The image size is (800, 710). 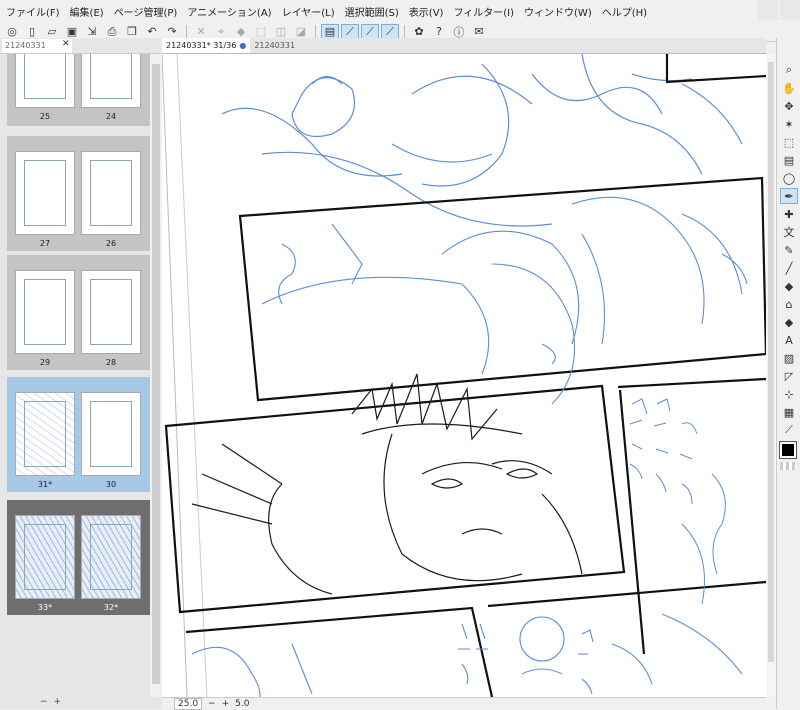 I want to click on hand-icon: ✋, so click(x=789, y=88).